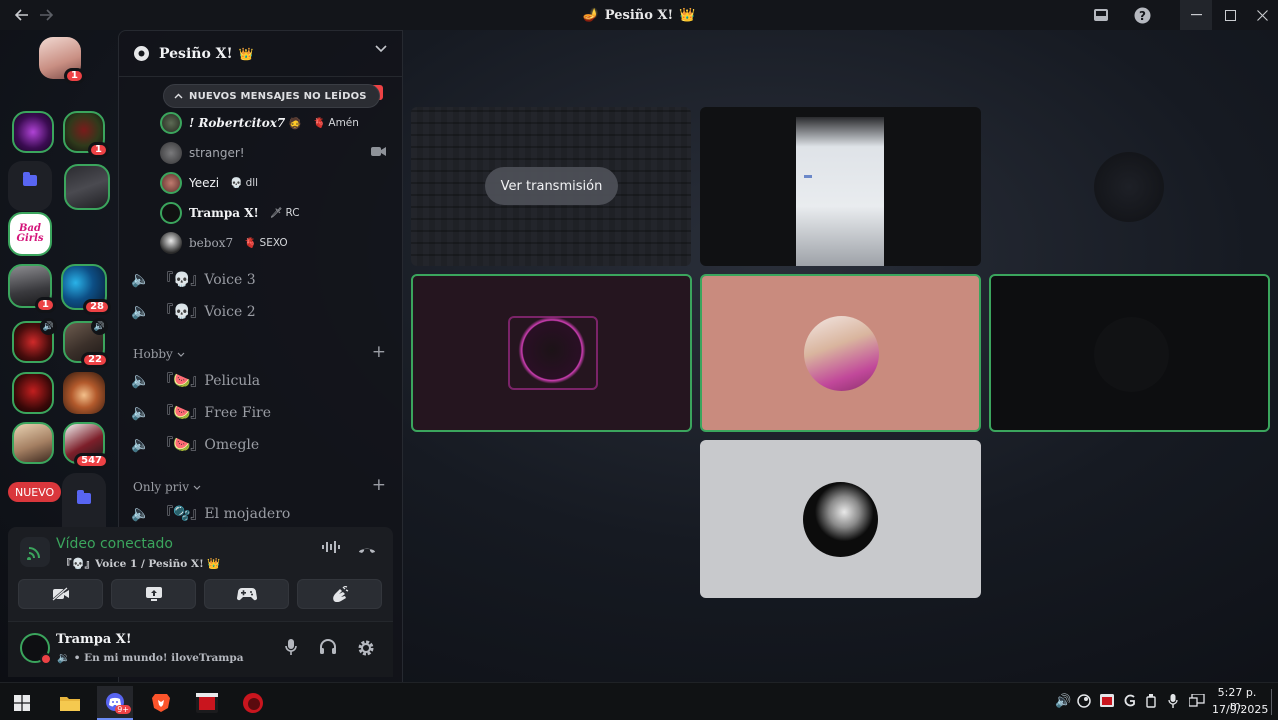  I want to click on home-dm-button: 1, so click(62, 60).